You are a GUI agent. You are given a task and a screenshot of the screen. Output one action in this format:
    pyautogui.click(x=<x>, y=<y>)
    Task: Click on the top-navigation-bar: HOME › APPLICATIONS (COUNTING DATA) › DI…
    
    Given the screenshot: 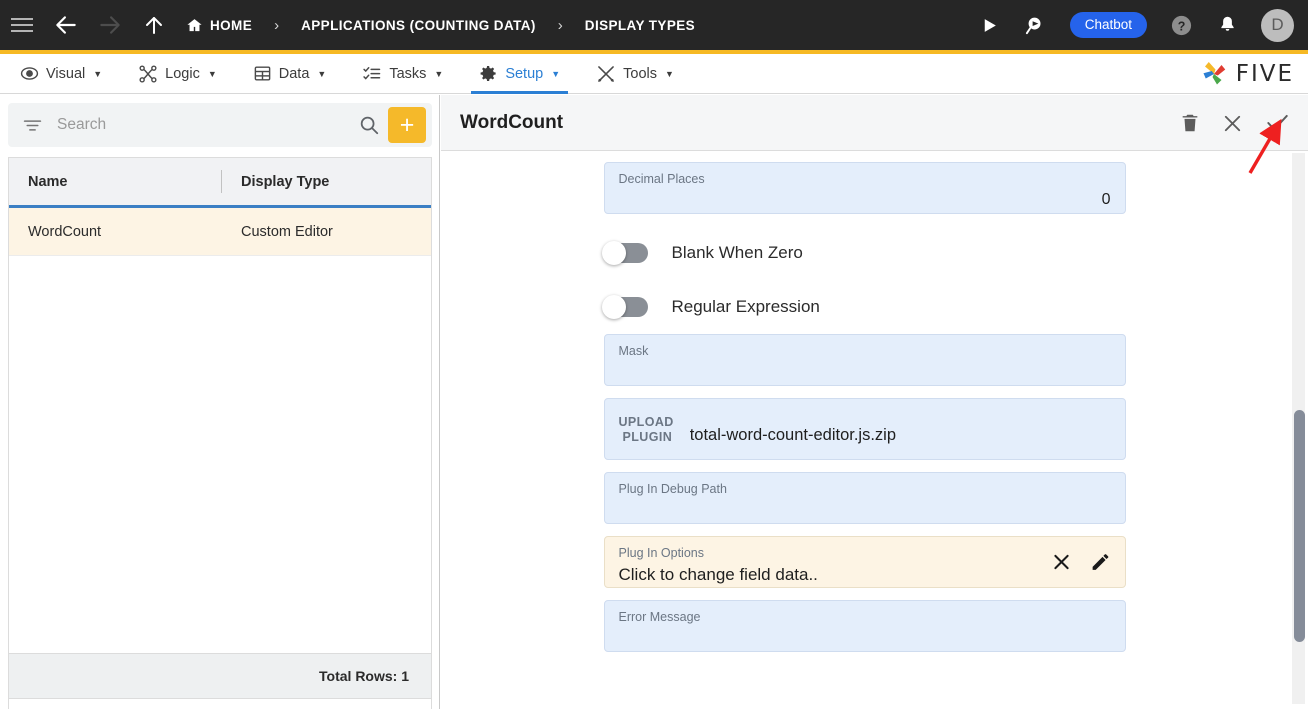 What is the action you would take?
    pyautogui.click(x=654, y=25)
    